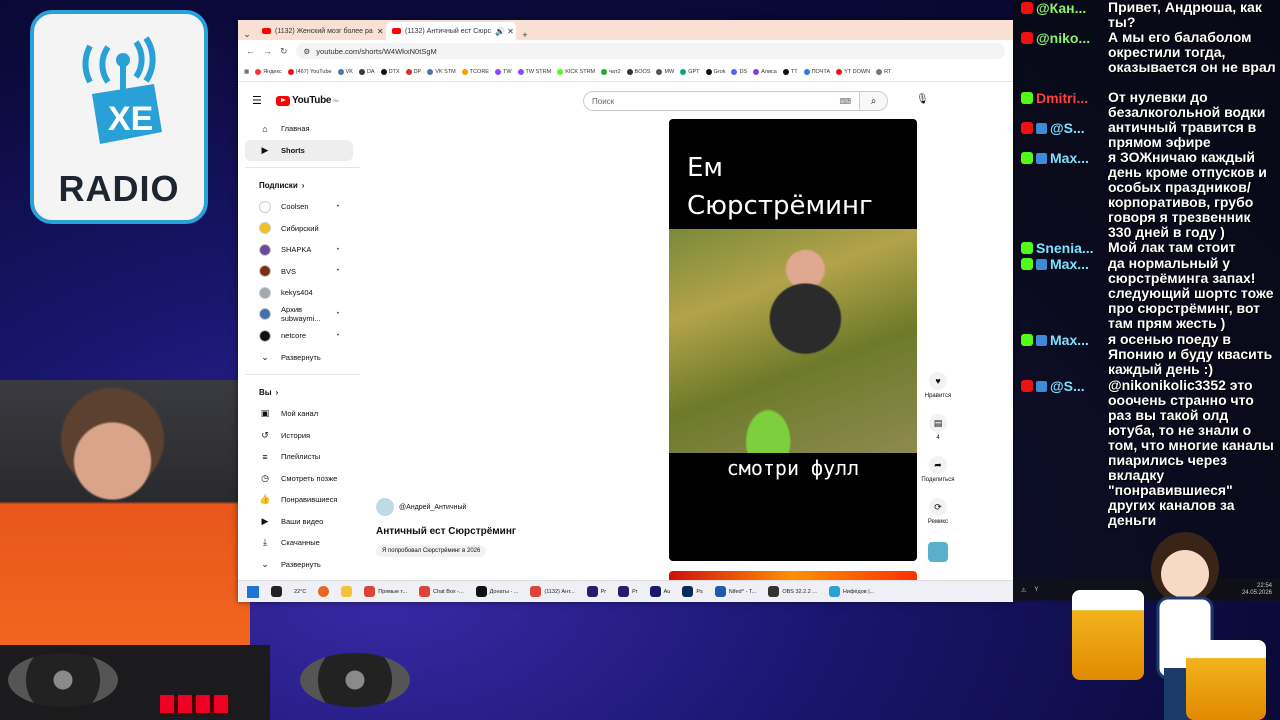 The width and height of the screenshot is (1280, 720). Describe the element at coordinates (299, 229) in the screenshot. I see `sidebar-item-subscription: Сибирский` at that location.